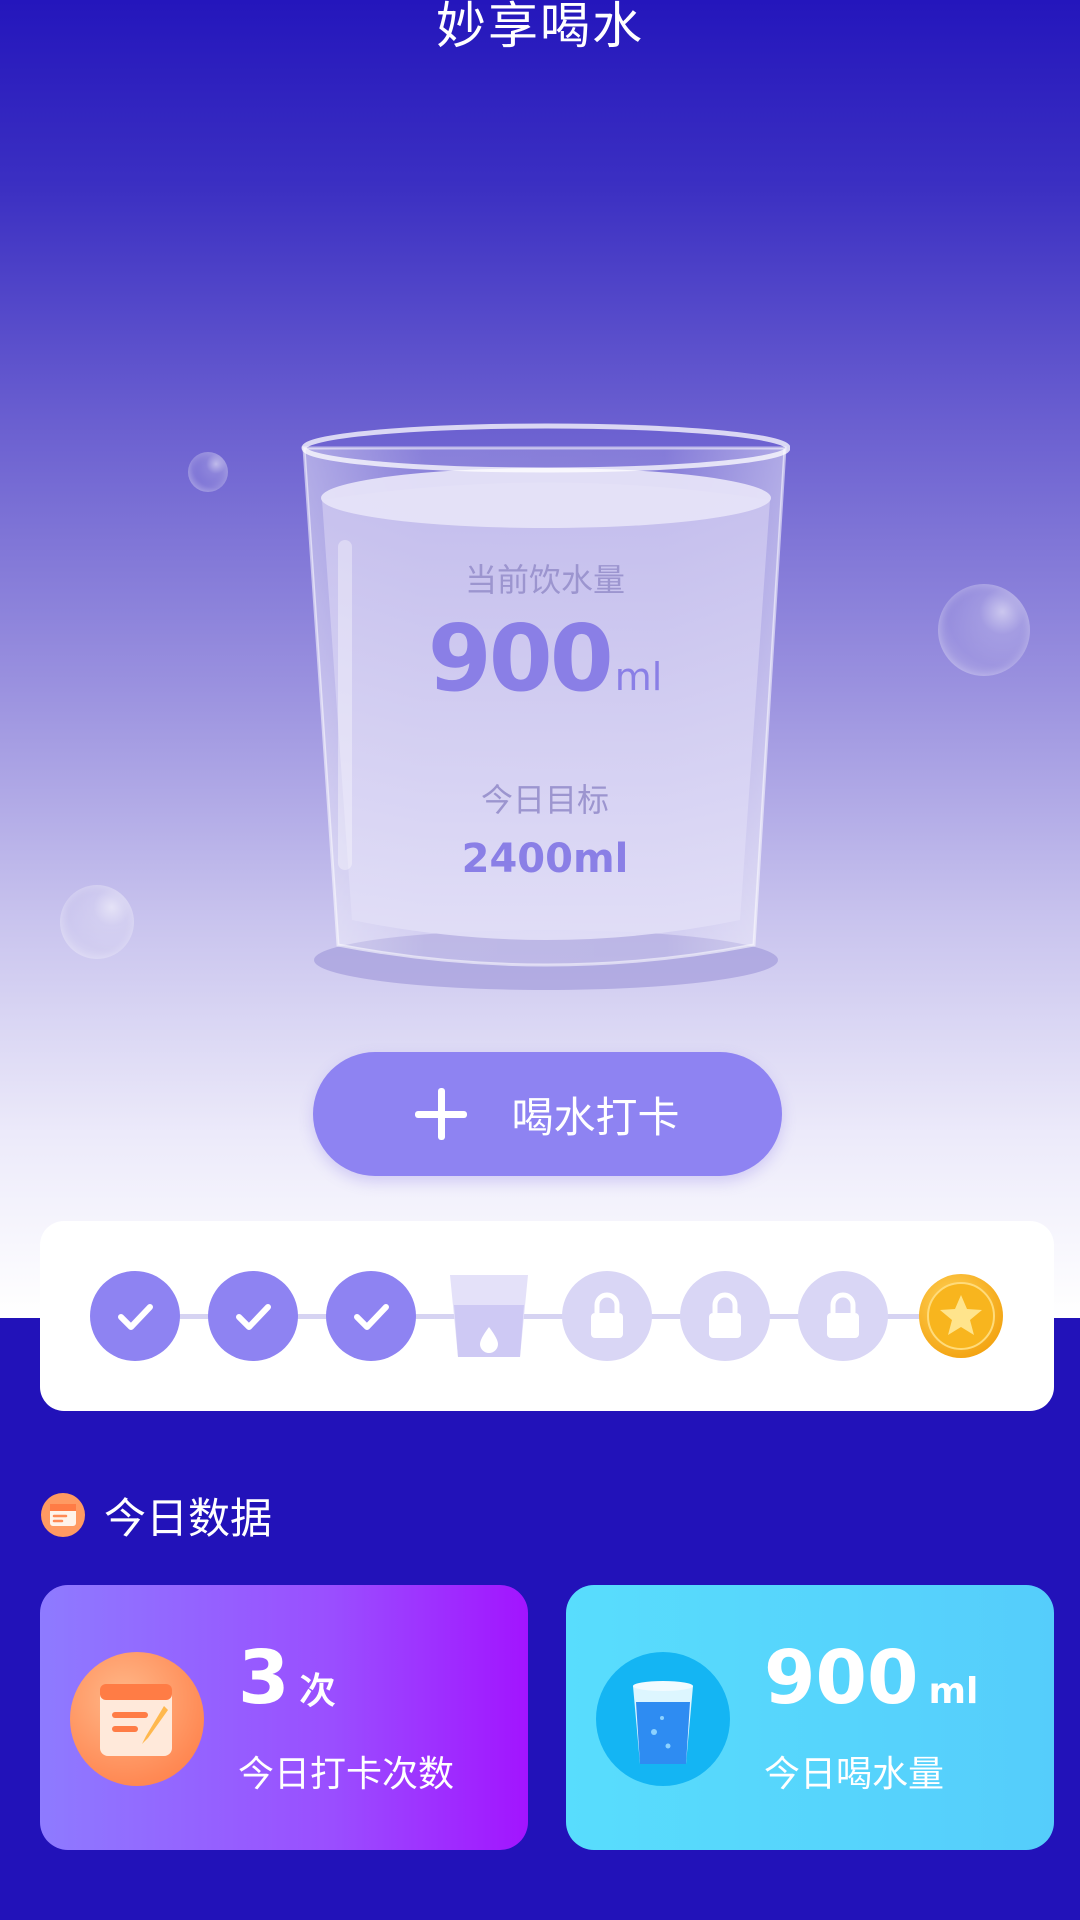  I want to click on daily-goal-value: 2400ml, so click(545, 859).